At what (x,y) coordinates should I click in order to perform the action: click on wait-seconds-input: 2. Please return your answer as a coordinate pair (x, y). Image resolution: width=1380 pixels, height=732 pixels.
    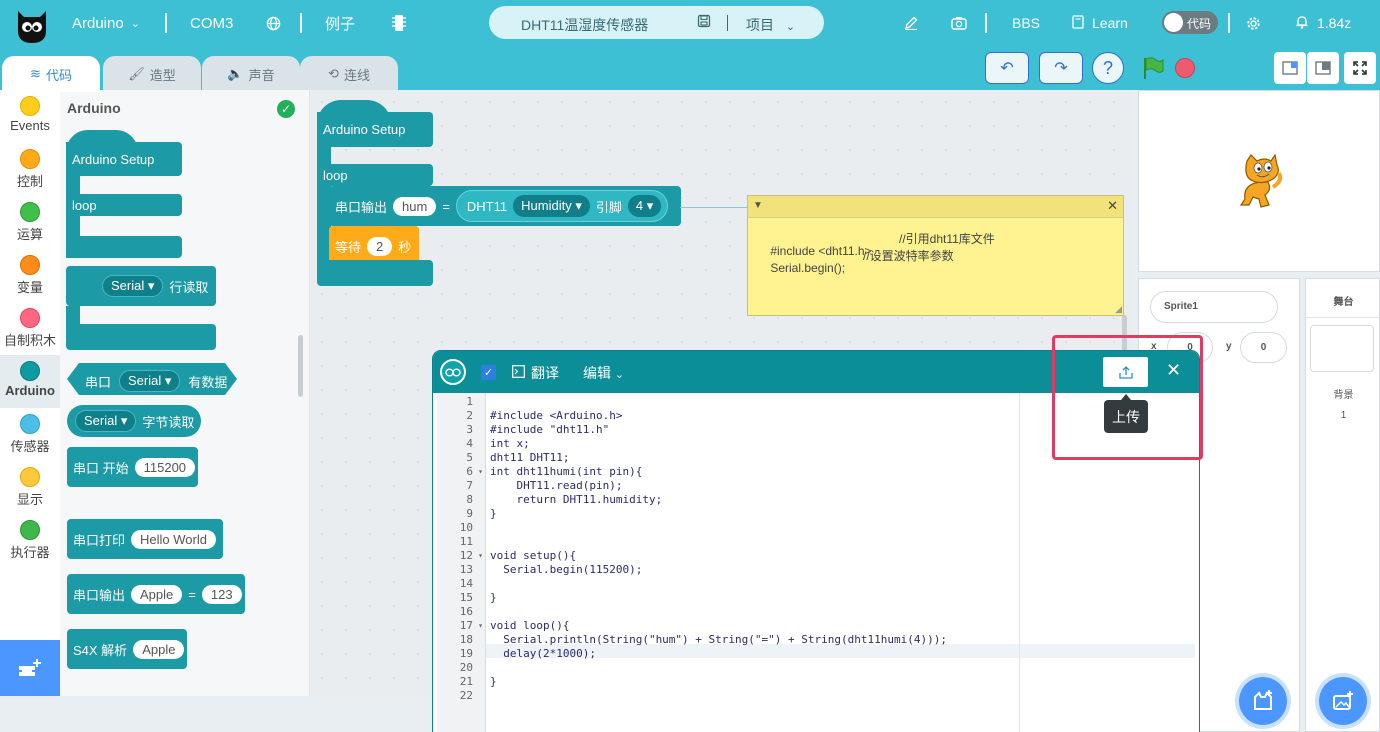
    Looking at the image, I should click on (380, 246).